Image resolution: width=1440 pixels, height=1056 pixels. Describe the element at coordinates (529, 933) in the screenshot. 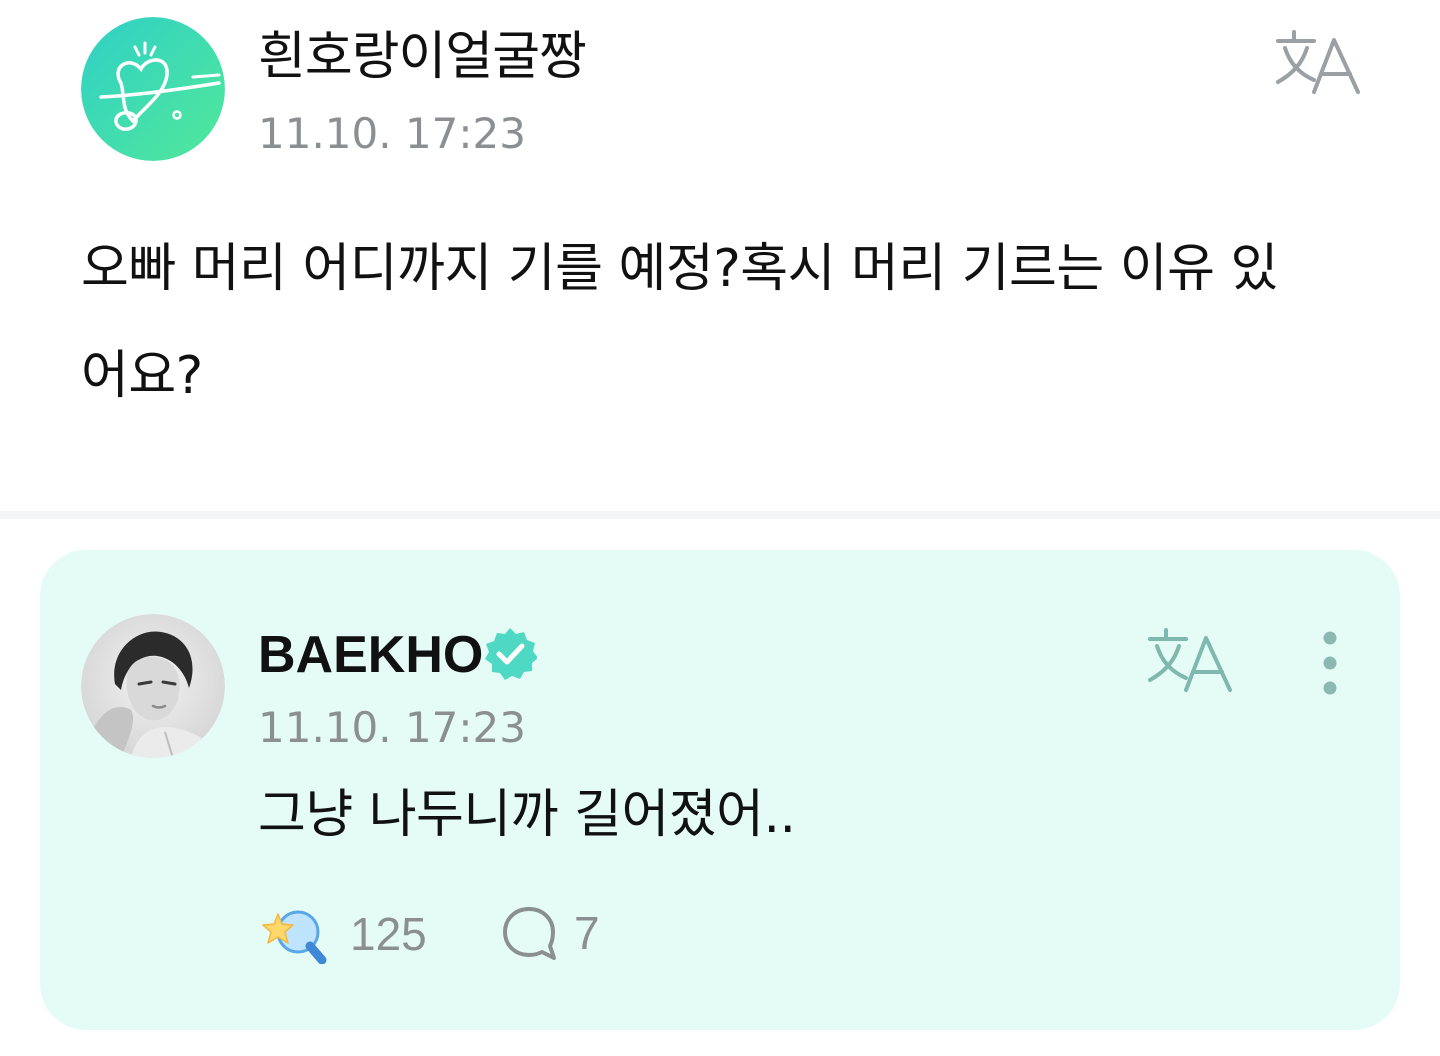

I see `speech-bubble-icon` at that location.